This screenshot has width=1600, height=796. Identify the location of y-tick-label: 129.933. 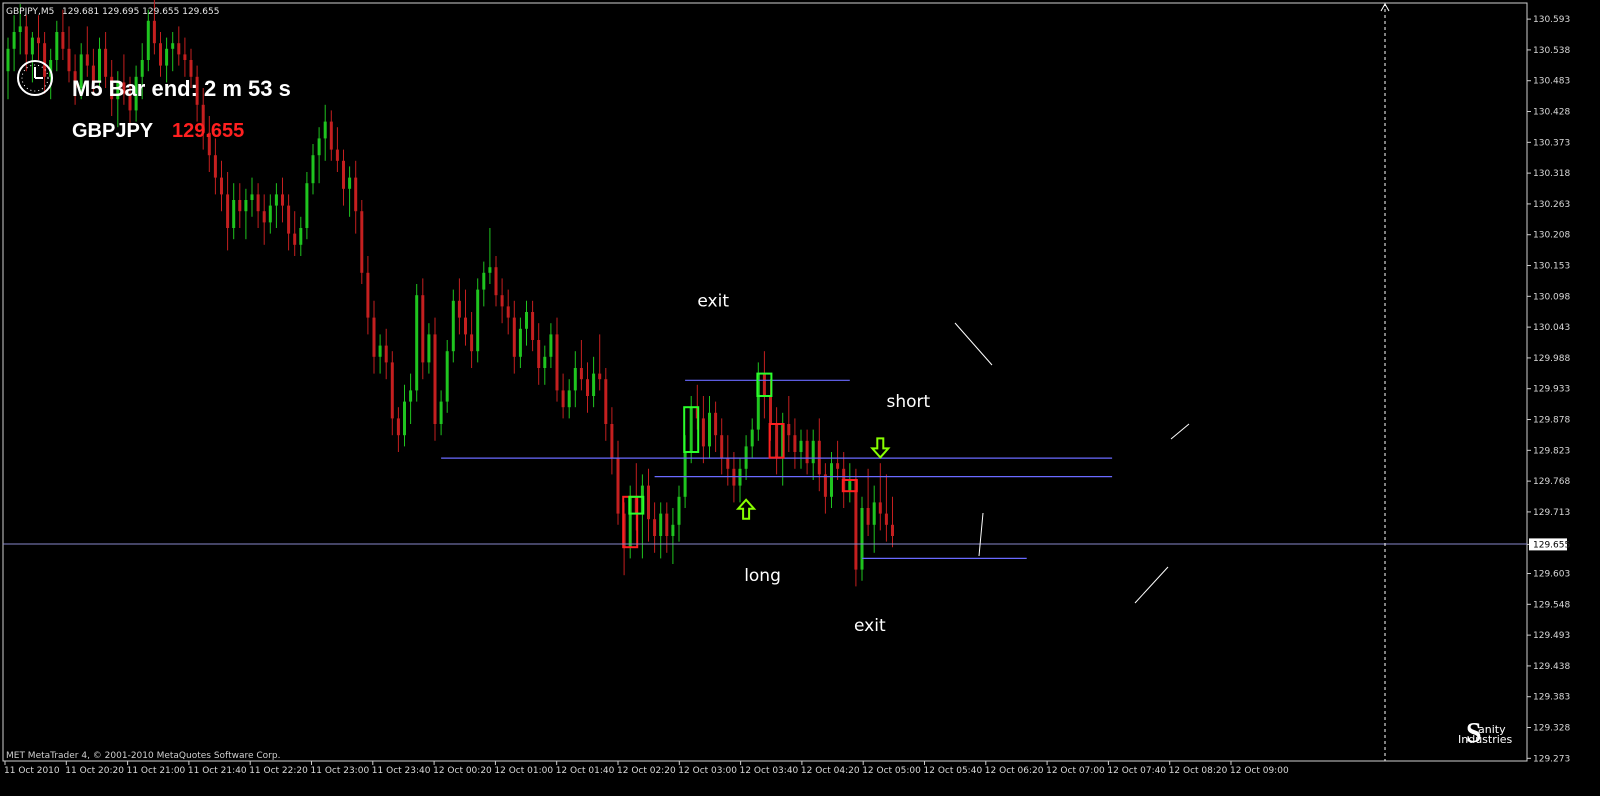
(1551, 390).